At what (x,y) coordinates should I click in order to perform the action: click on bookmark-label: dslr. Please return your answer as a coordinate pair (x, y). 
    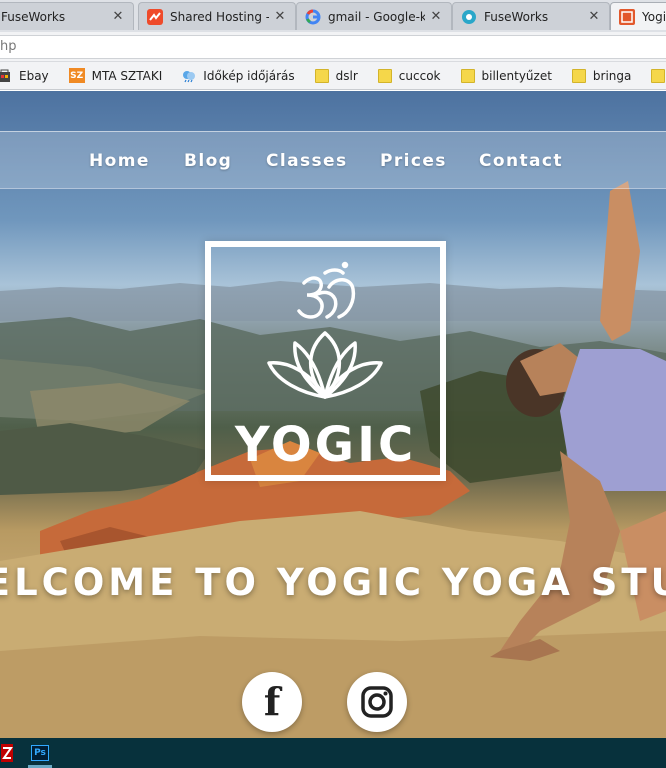
    Looking at the image, I should click on (346, 75).